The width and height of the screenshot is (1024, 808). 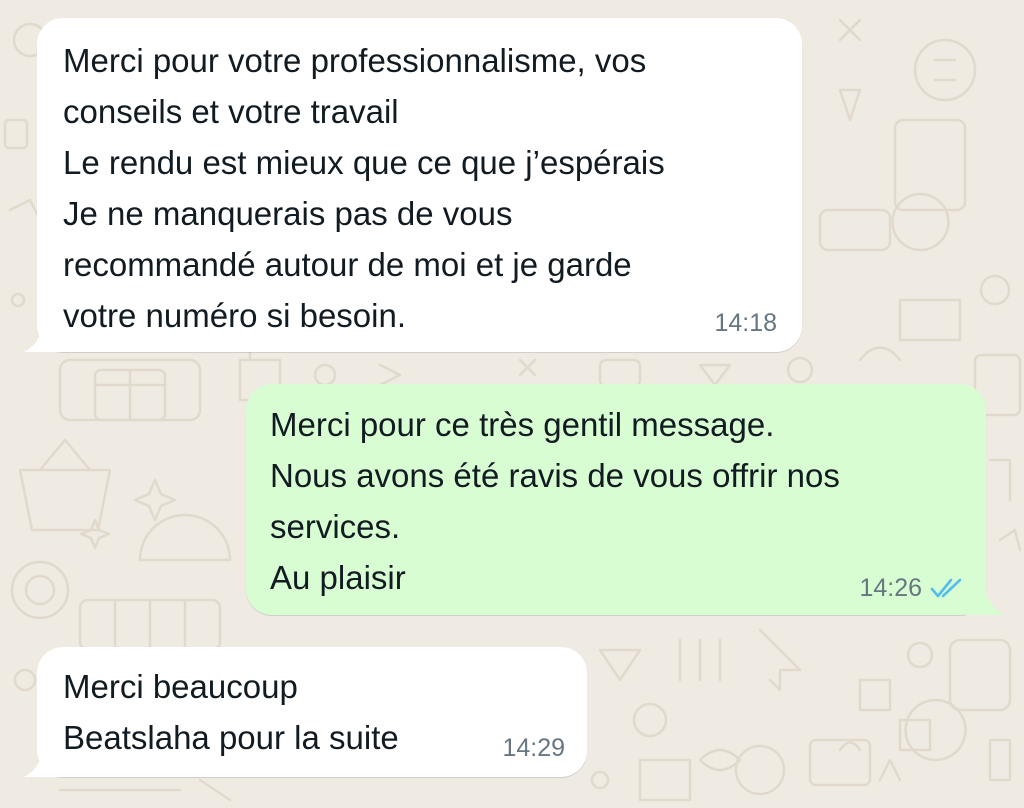 I want to click on message-text-line: Merci pour votre professionnalisme, vos, so click(x=355, y=60).